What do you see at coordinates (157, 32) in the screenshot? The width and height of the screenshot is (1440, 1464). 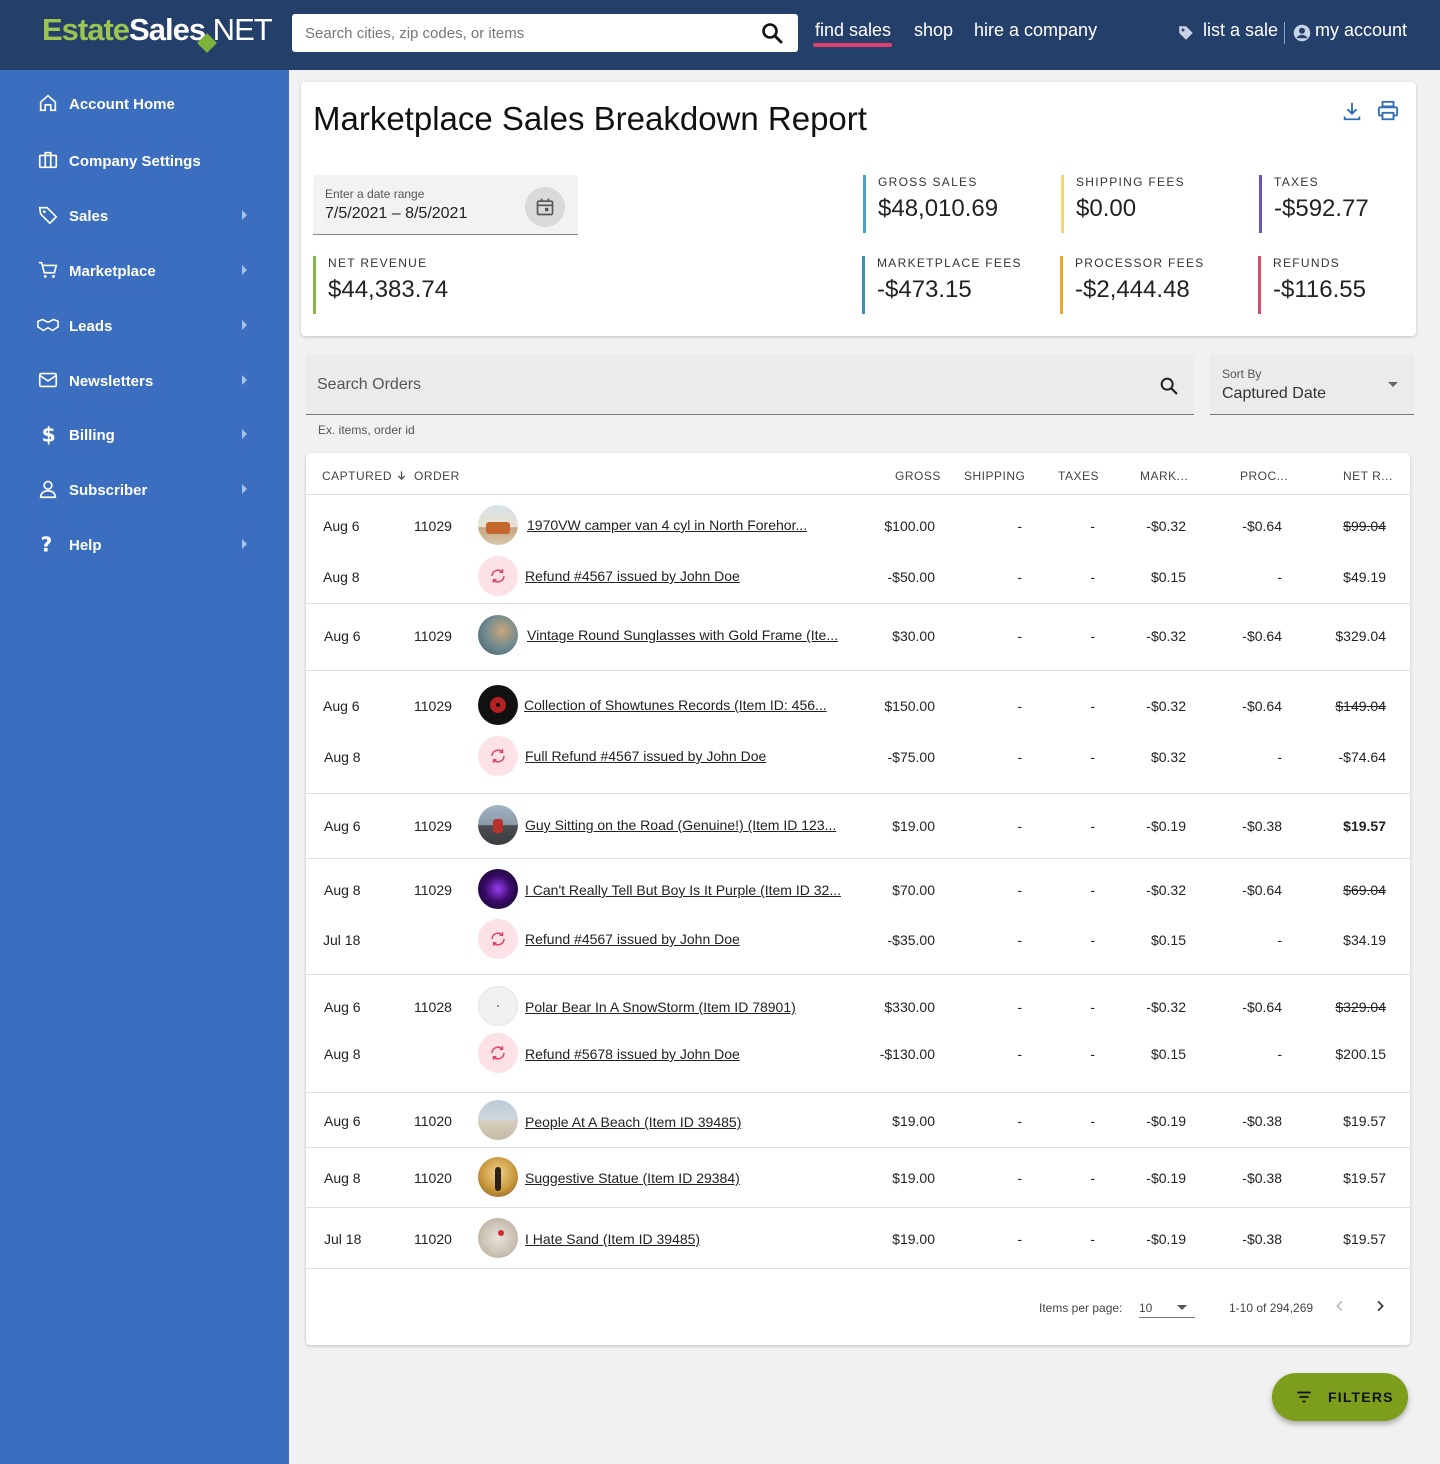 I see `logo: EstateSales.NET` at bounding box center [157, 32].